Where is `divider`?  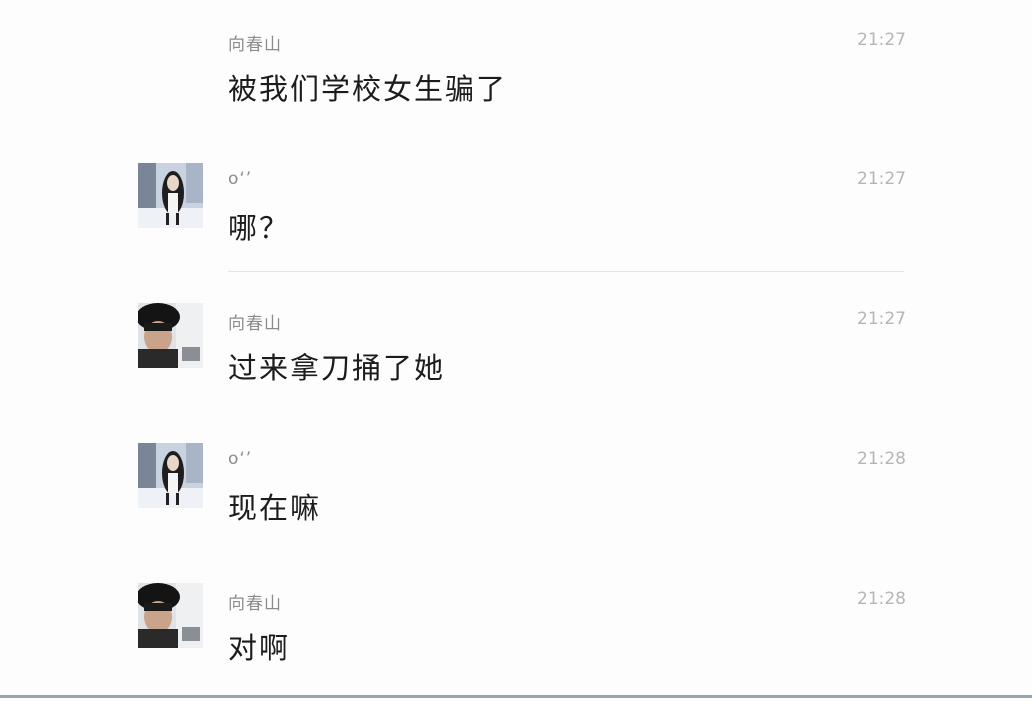 divider is located at coordinates (566, 271).